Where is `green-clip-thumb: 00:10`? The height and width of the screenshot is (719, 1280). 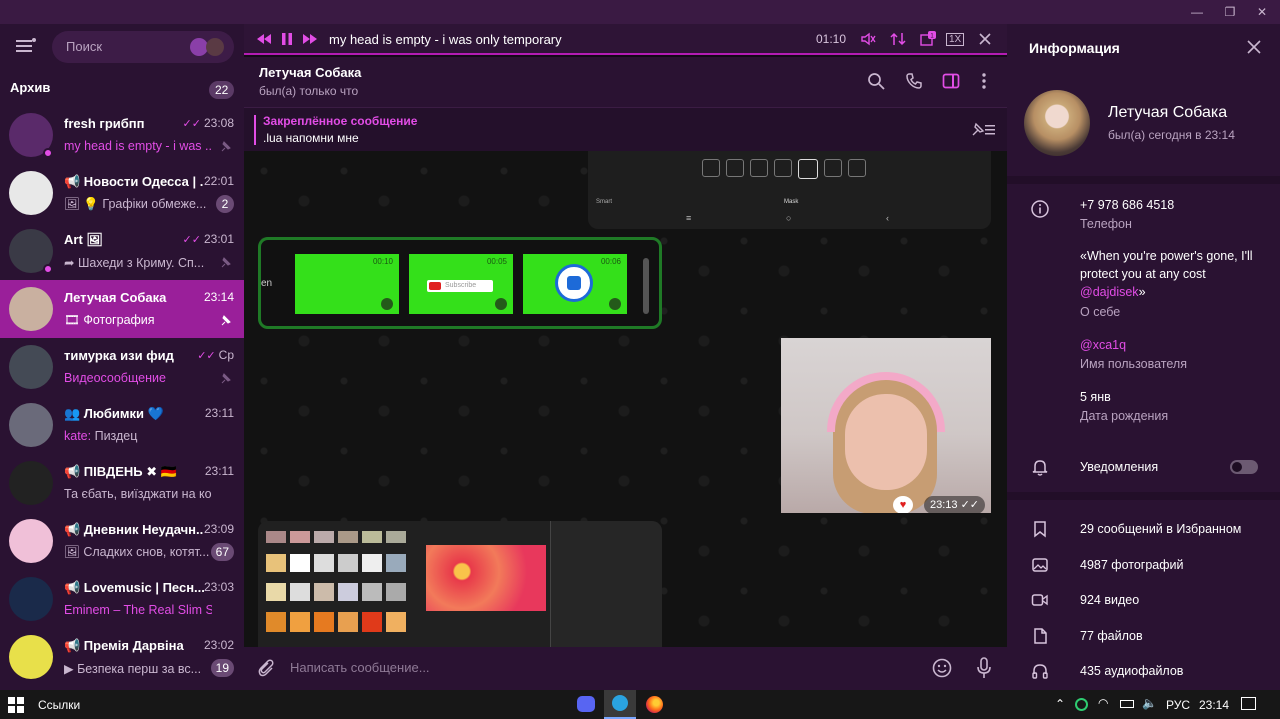 green-clip-thumb: 00:10 is located at coordinates (347, 284).